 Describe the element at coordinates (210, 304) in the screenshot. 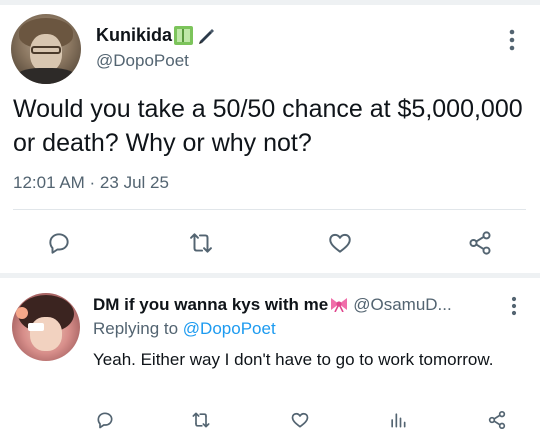

I see `reply-author-display-name: DM if you wanna kys with me` at that location.